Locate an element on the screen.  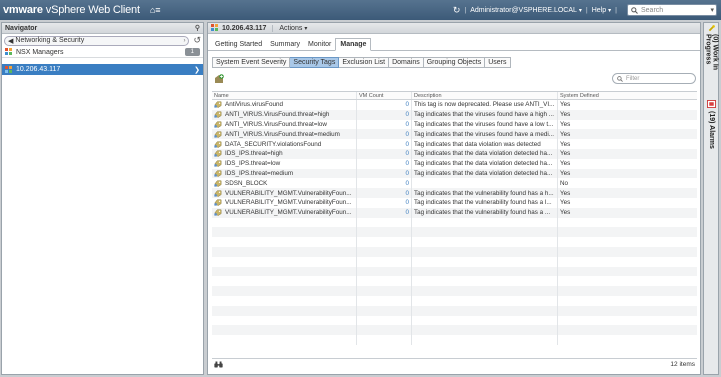
back-button: ◀ Networking & Security › is located at coordinates (97, 40).